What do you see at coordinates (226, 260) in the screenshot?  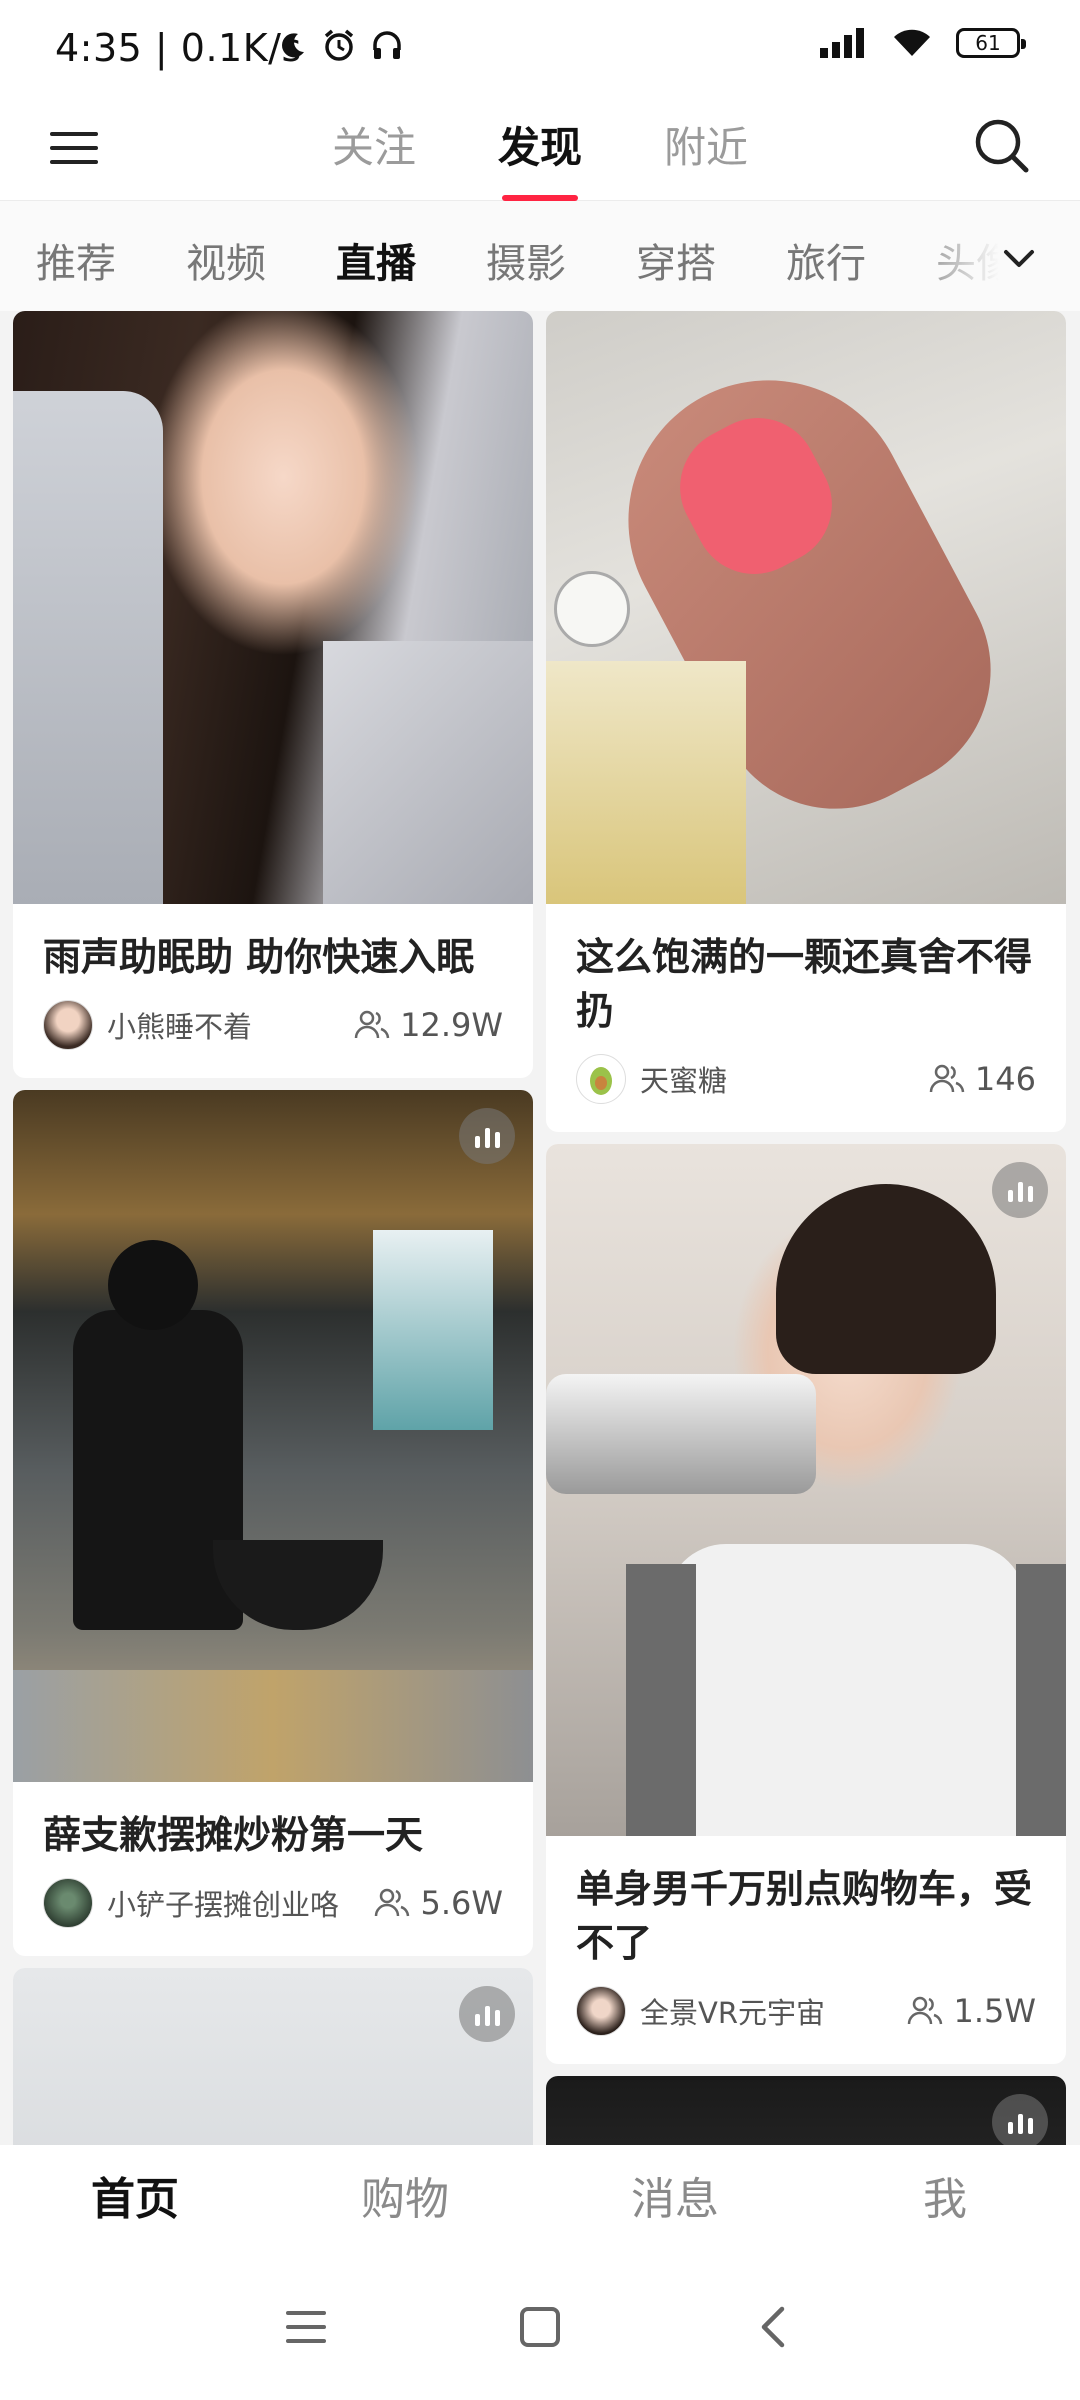 I see `channel-video: 视频` at bounding box center [226, 260].